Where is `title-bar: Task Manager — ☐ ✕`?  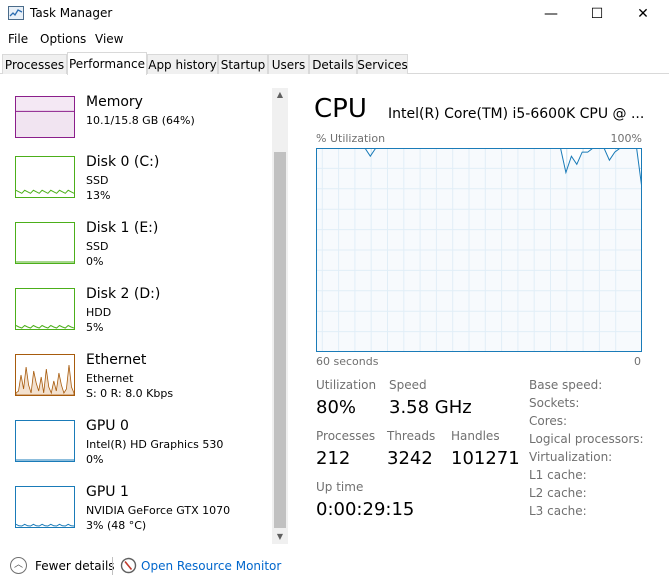
title-bar: Task Manager — ☐ ✕ is located at coordinates (334, 14).